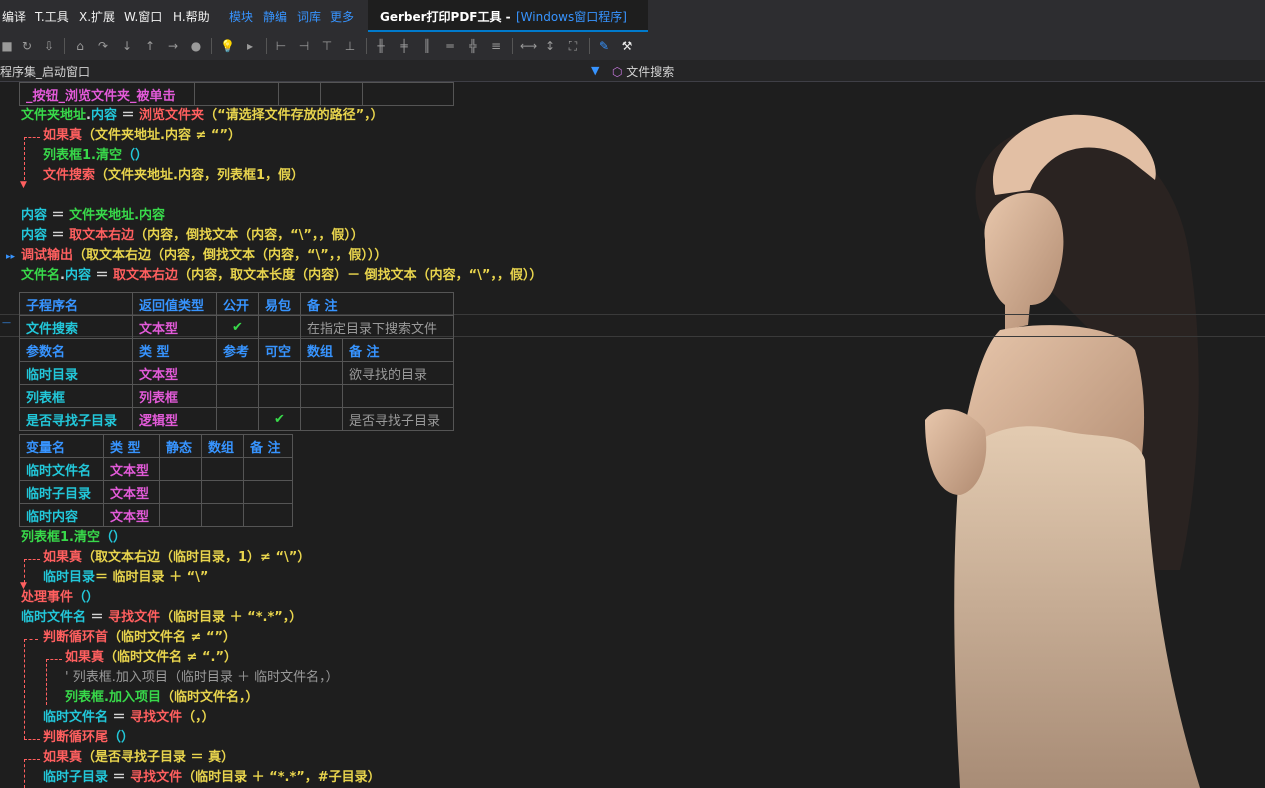 The width and height of the screenshot is (1265, 788). What do you see at coordinates (398, 419) in the screenshot?
I see `param-remark: 是否寻找子目录` at bounding box center [398, 419].